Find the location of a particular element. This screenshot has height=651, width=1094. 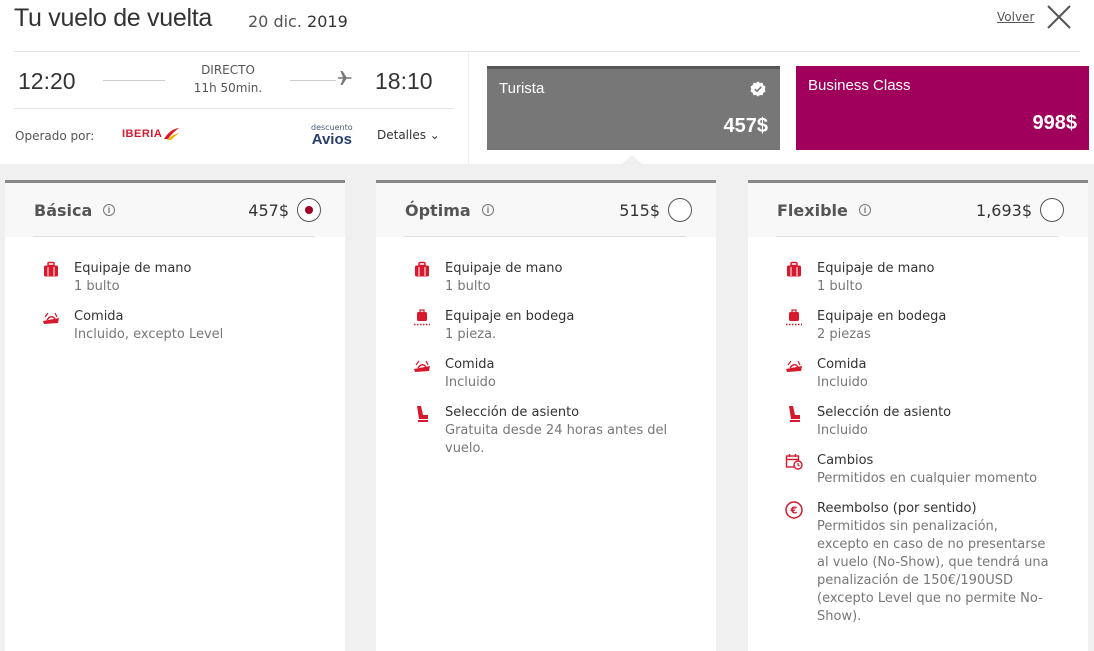

seat-icon is located at coordinates (794, 414).